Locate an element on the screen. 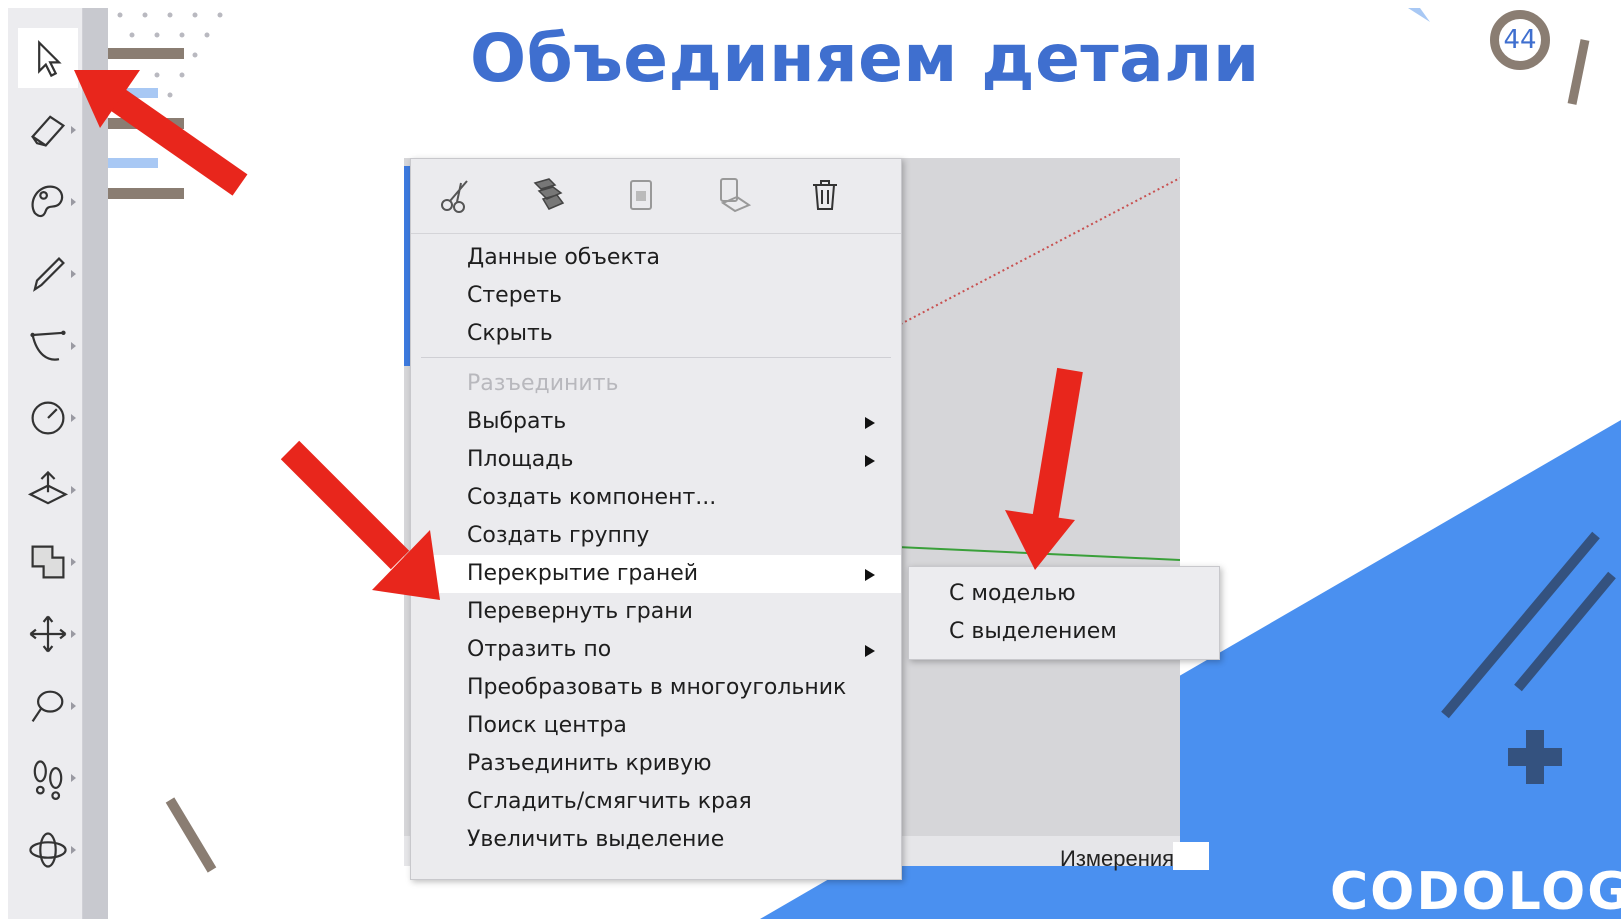 The height and width of the screenshot is (922, 1621). brand-logo: CODOLOGIA is located at coordinates (1475, 892).